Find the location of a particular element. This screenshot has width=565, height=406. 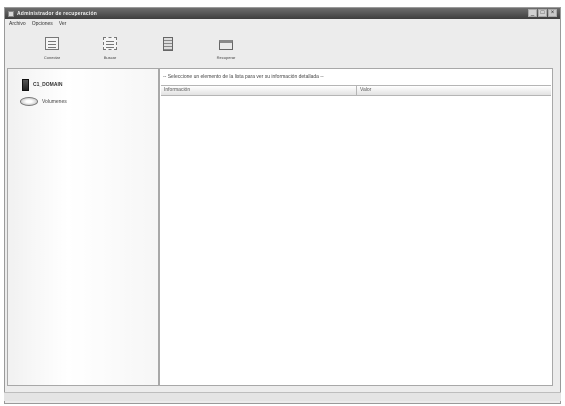

connect-label: Conectar is located at coordinates (52, 57).